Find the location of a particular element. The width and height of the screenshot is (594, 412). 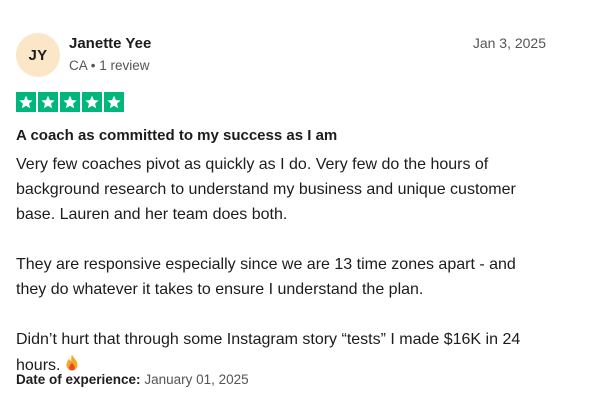

experience-date: January 01, 2025 is located at coordinates (196, 379).